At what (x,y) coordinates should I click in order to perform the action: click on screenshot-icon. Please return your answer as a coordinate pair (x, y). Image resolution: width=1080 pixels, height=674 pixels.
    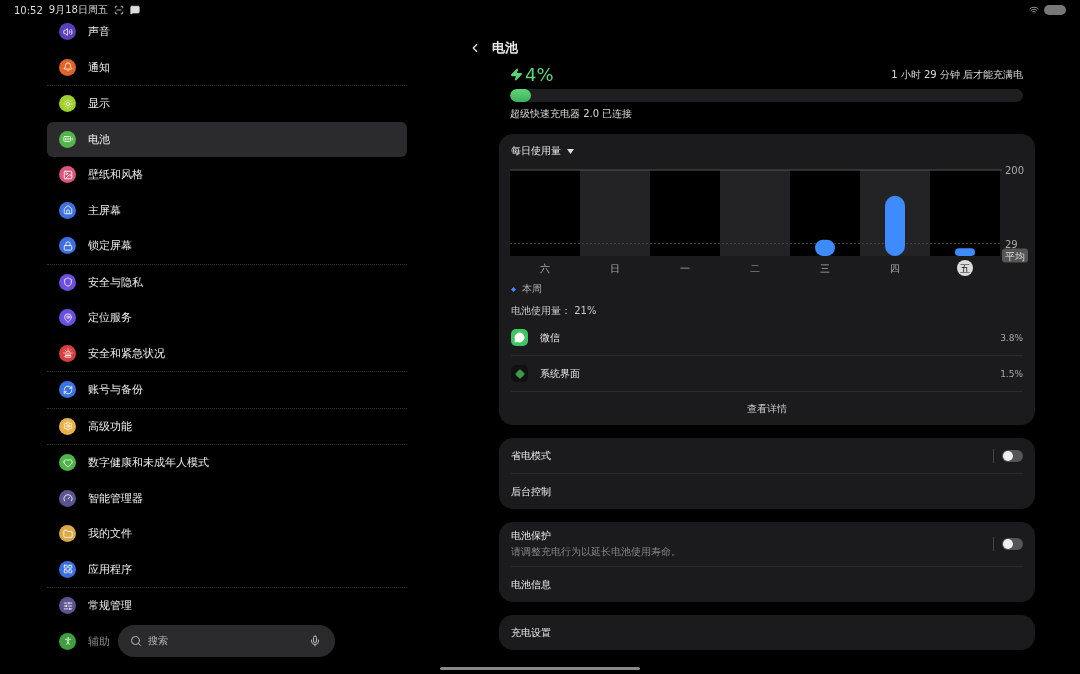
    Looking at the image, I should click on (118, 10).